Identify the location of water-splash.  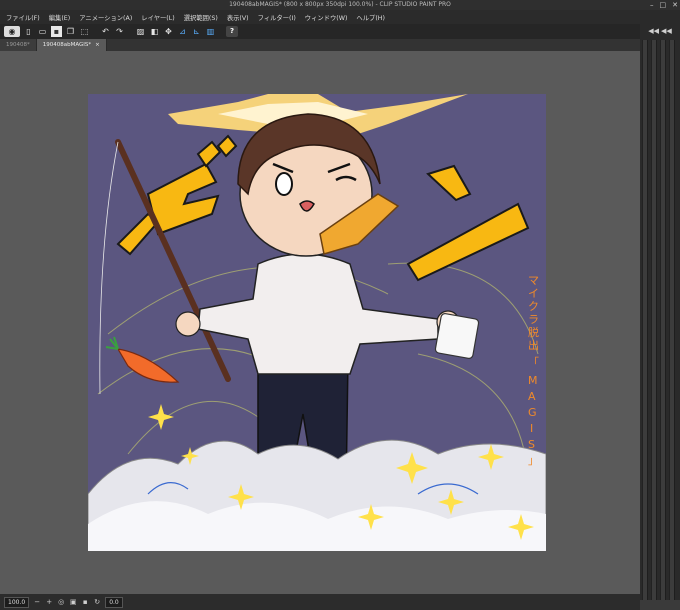
(317, 495).